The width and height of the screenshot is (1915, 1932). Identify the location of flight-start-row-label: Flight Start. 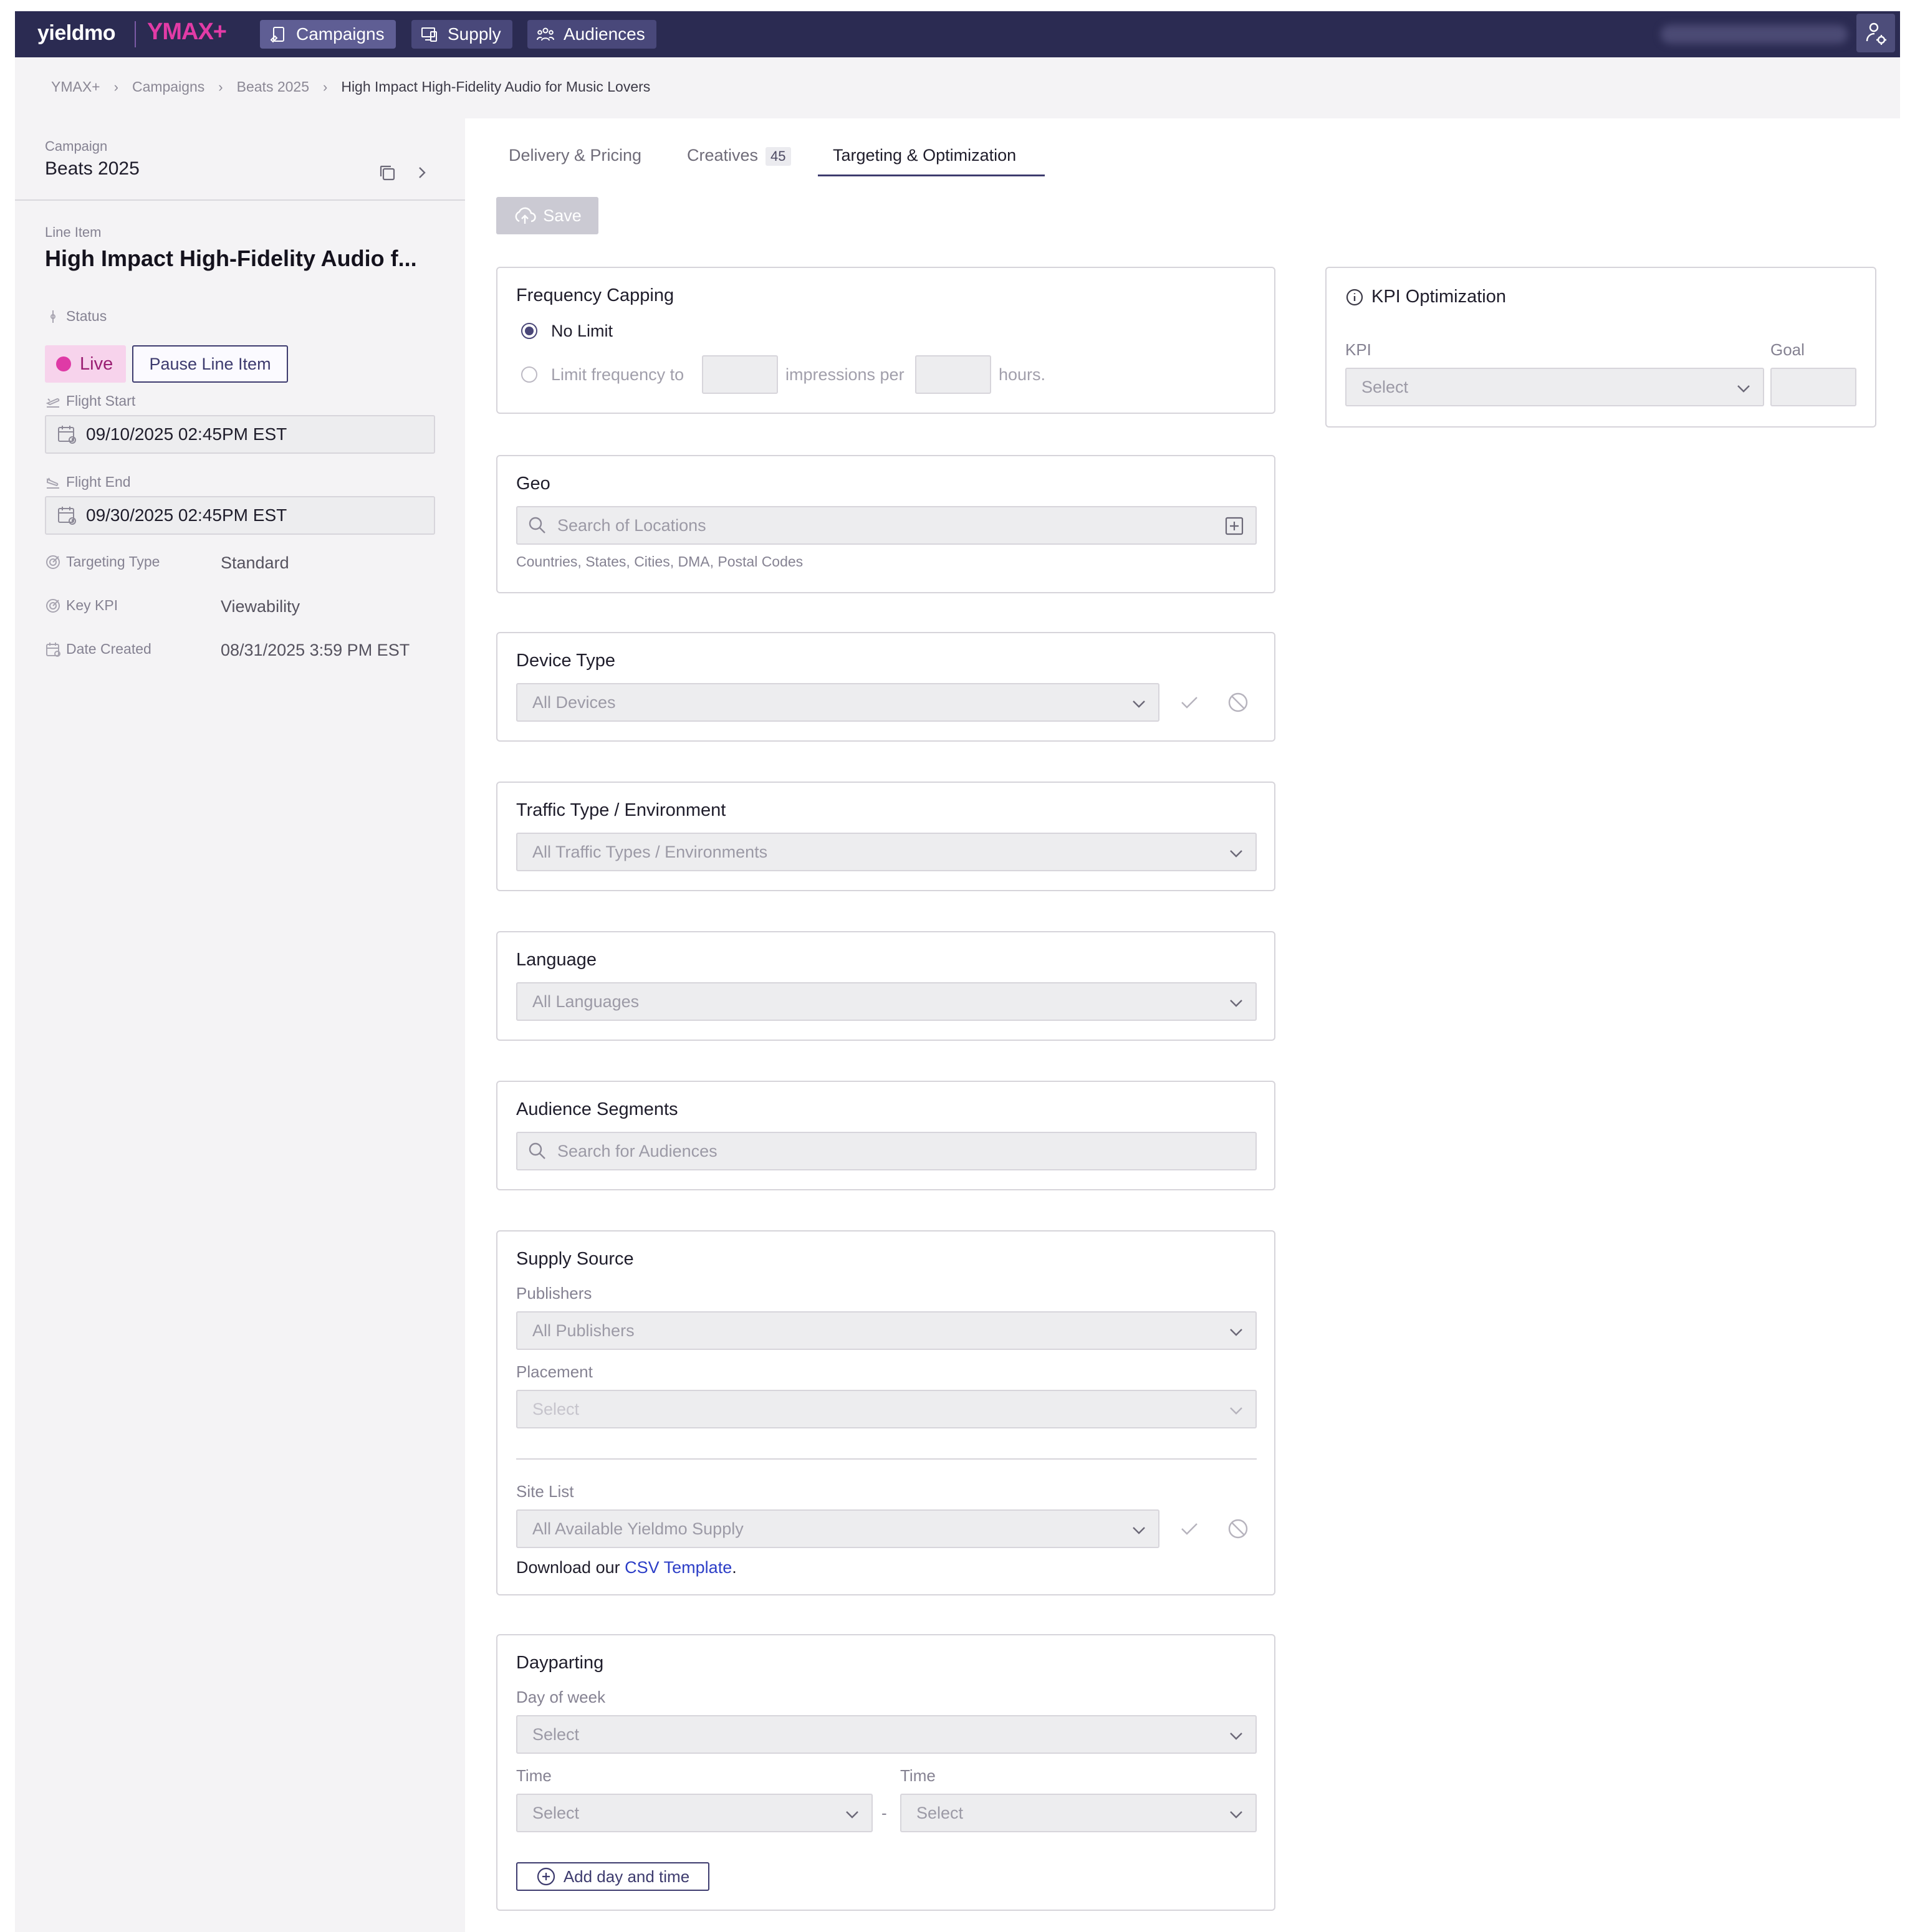
(90, 401).